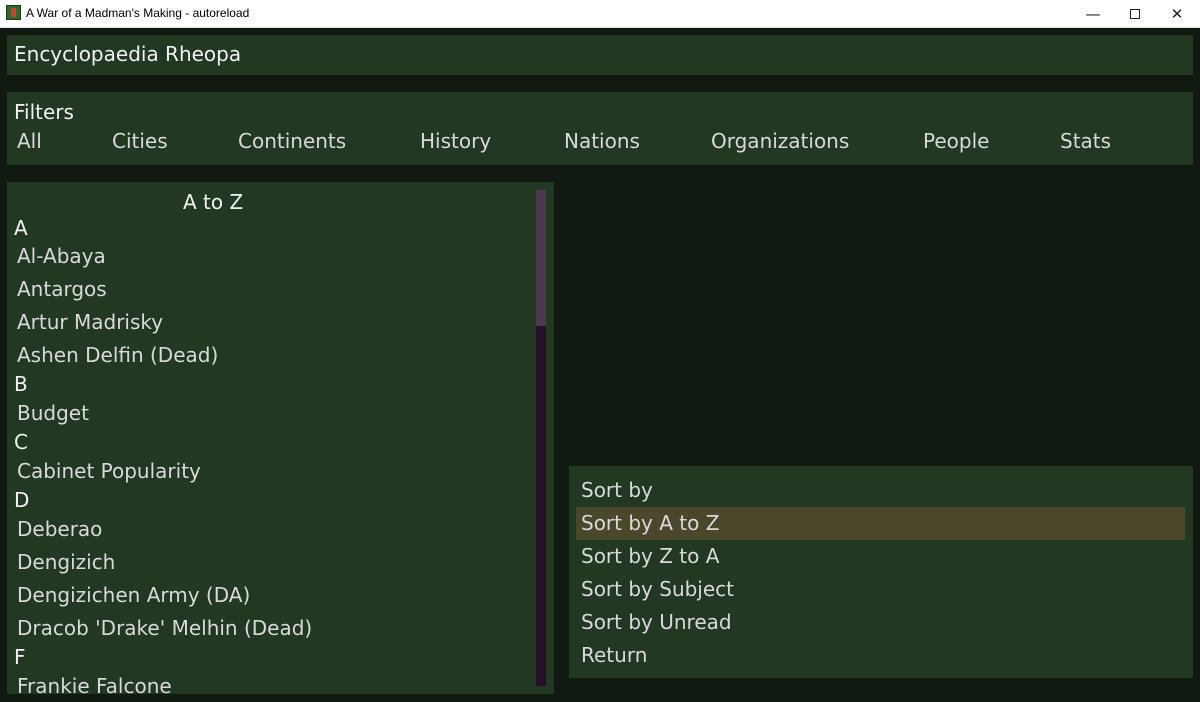  What do you see at coordinates (880, 589) in the screenshot?
I see `sort-by-subject-button: Sort by Subject` at bounding box center [880, 589].